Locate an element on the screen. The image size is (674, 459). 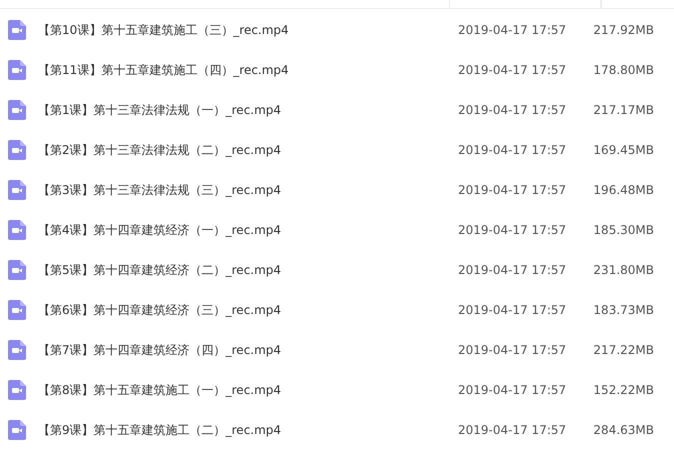
file-size: 217.17MB is located at coordinates (623, 110).